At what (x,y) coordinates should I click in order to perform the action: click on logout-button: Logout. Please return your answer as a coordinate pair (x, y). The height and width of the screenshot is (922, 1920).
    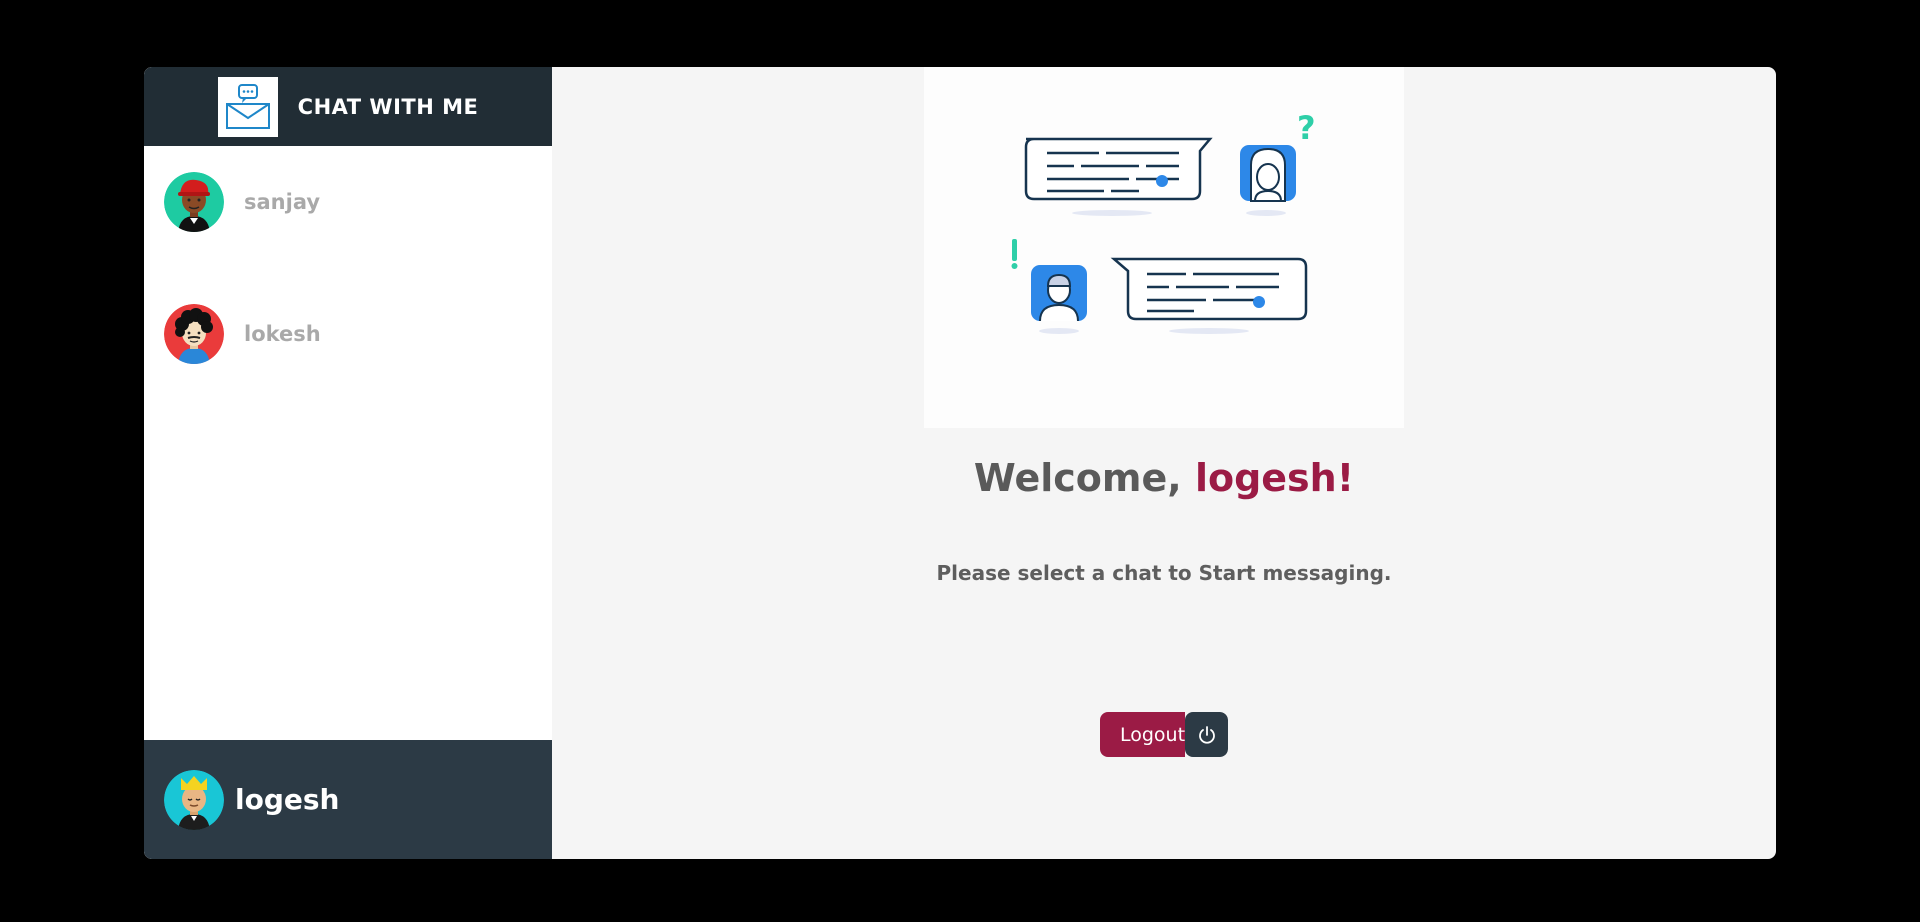
    Looking at the image, I should click on (1164, 734).